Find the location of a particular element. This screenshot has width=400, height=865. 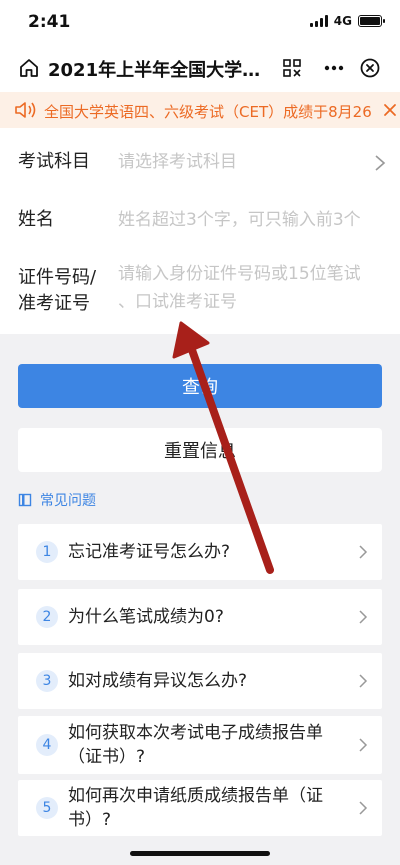

faq-item: 5 如何再次申请纸质成绩报告单（证 书）? is located at coordinates (200, 808).